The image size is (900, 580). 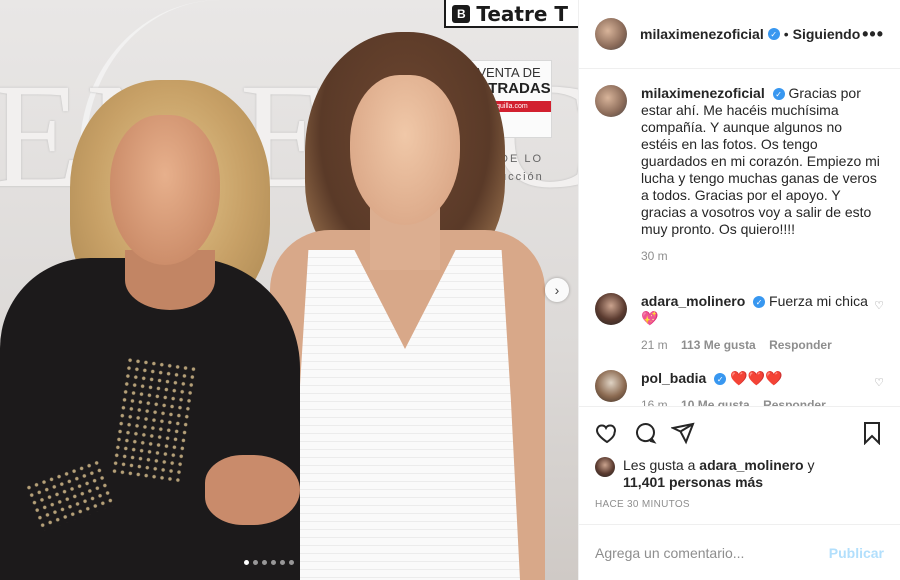 I want to click on comment-time: 21 m, so click(x=654, y=345).